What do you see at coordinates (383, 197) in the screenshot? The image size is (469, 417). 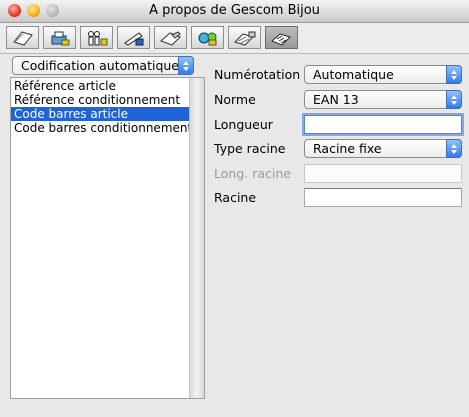 I see `racine-field` at bounding box center [383, 197].